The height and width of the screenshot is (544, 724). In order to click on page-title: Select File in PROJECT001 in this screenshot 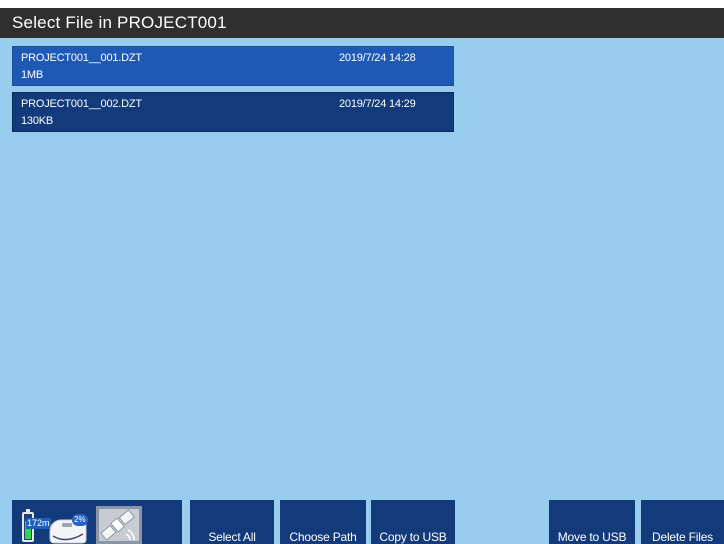, I will do `click(362, 23)`.